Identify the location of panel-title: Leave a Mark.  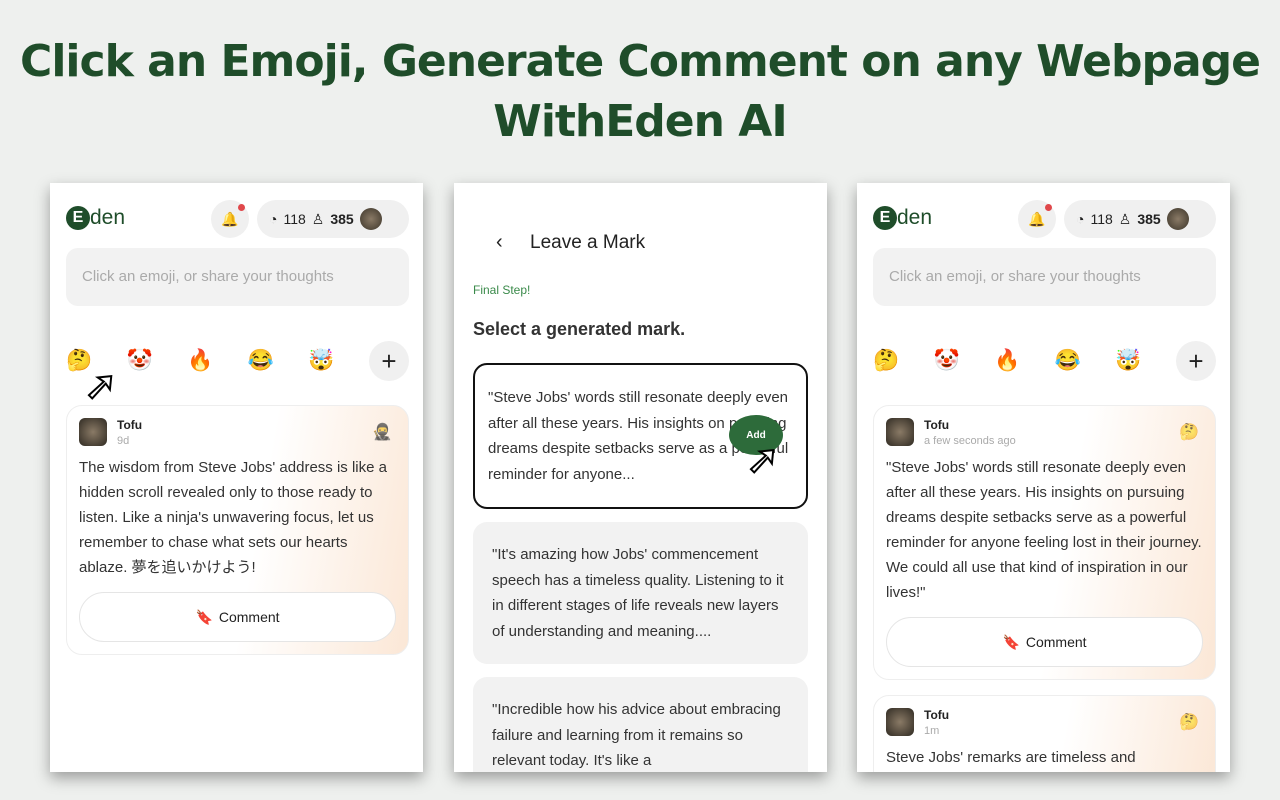
(588, 242).